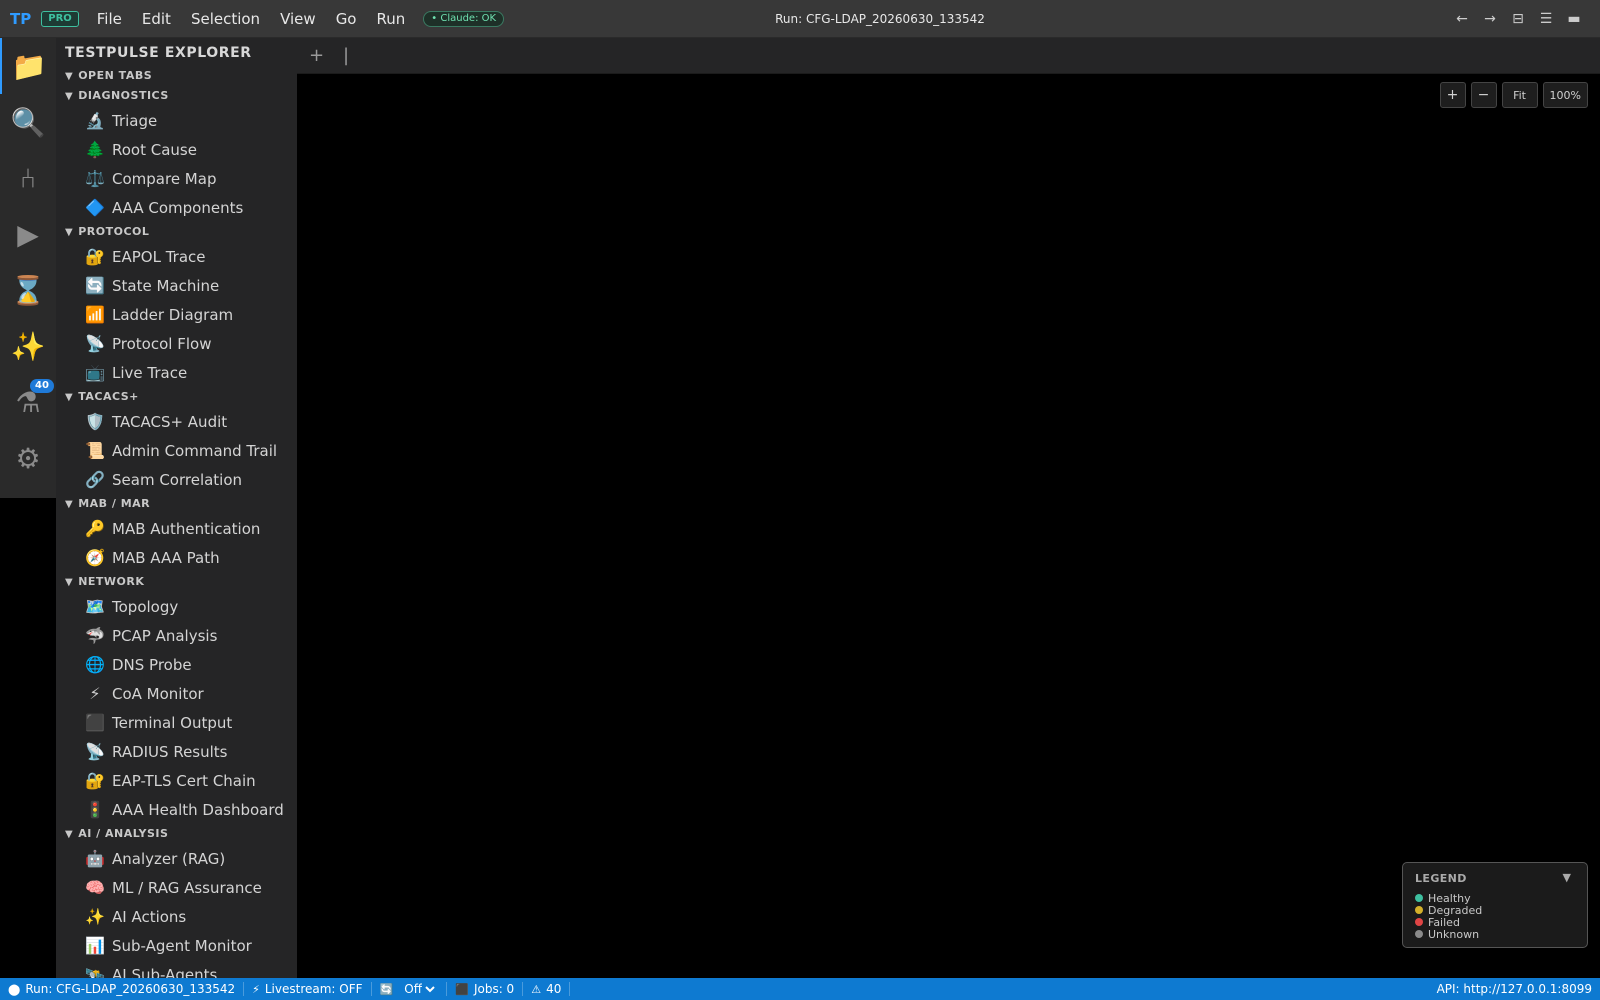  Describe the element at coordinates (114, 503) in the screenshot. I see `section-title: MAB / MAR` at that location.